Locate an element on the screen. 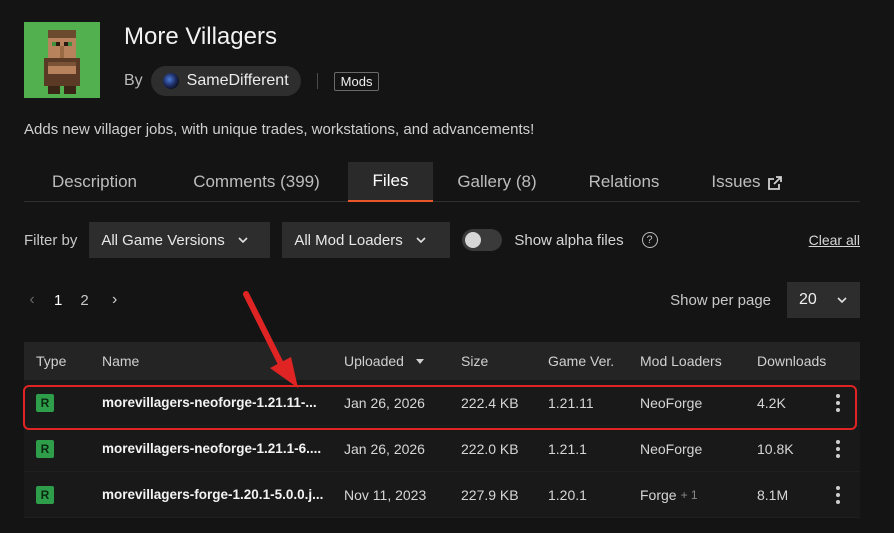  tab-gallery: Gallery (8) is located at coordinates (497, 182).